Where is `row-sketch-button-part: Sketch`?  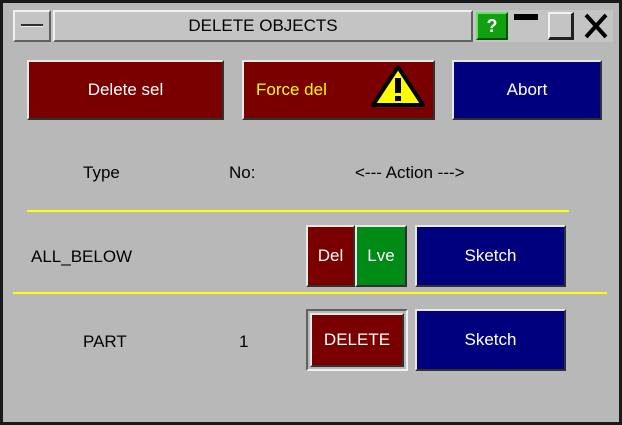
row-sketch-button-part: Sketch is located at coordinates (490, 340).